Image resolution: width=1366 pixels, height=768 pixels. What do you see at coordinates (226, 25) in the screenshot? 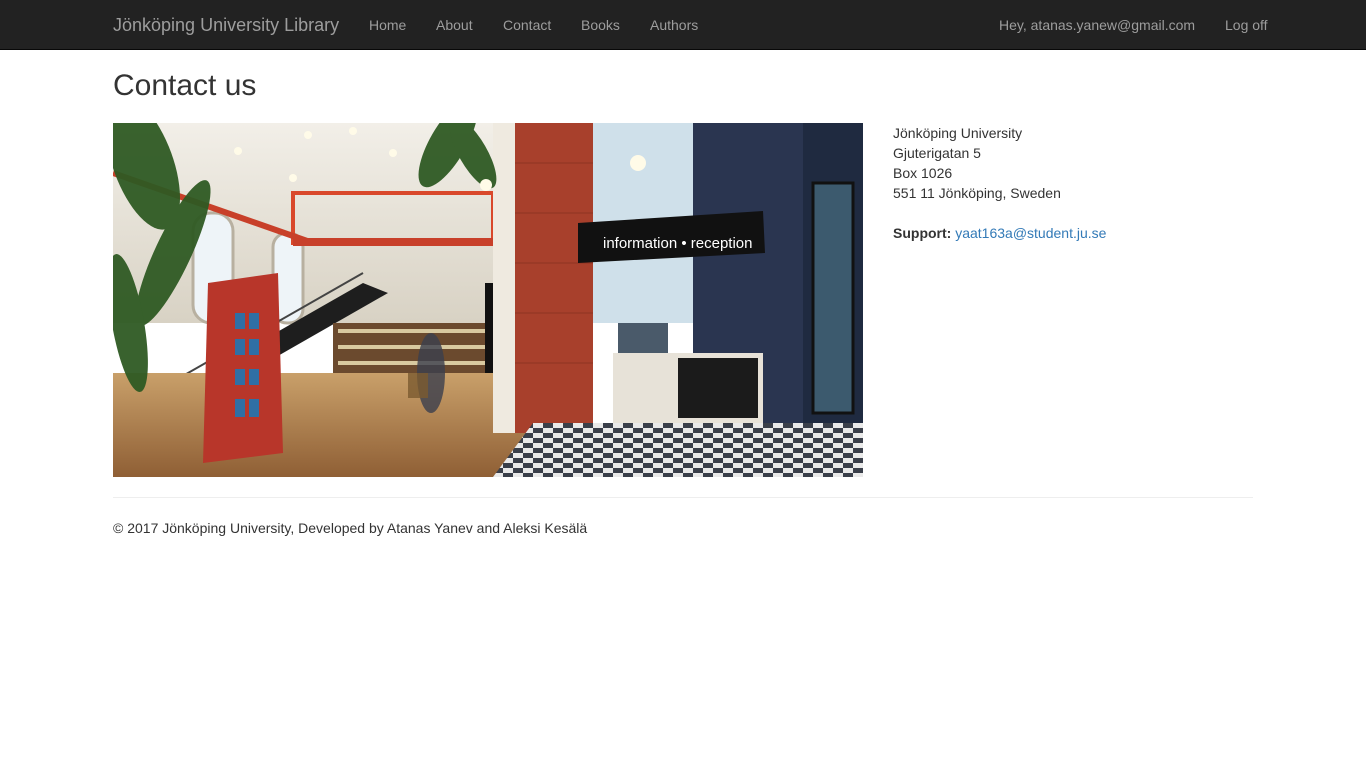
I see `brand-link: Jönköping University Library` at bounding box center [226, 25].